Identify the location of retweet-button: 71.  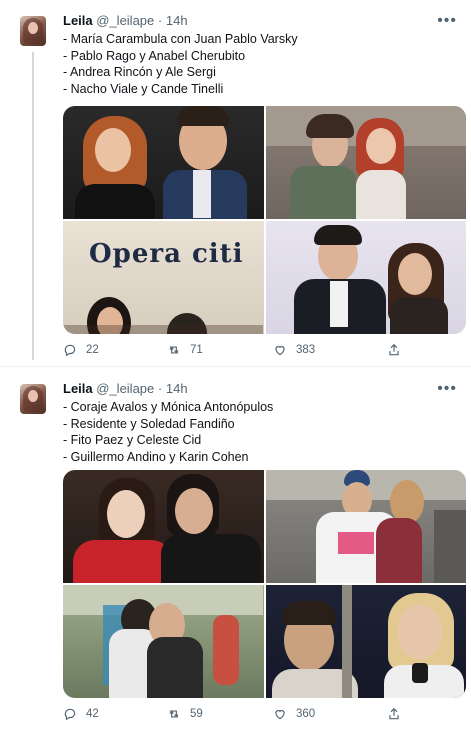
(185, 350).